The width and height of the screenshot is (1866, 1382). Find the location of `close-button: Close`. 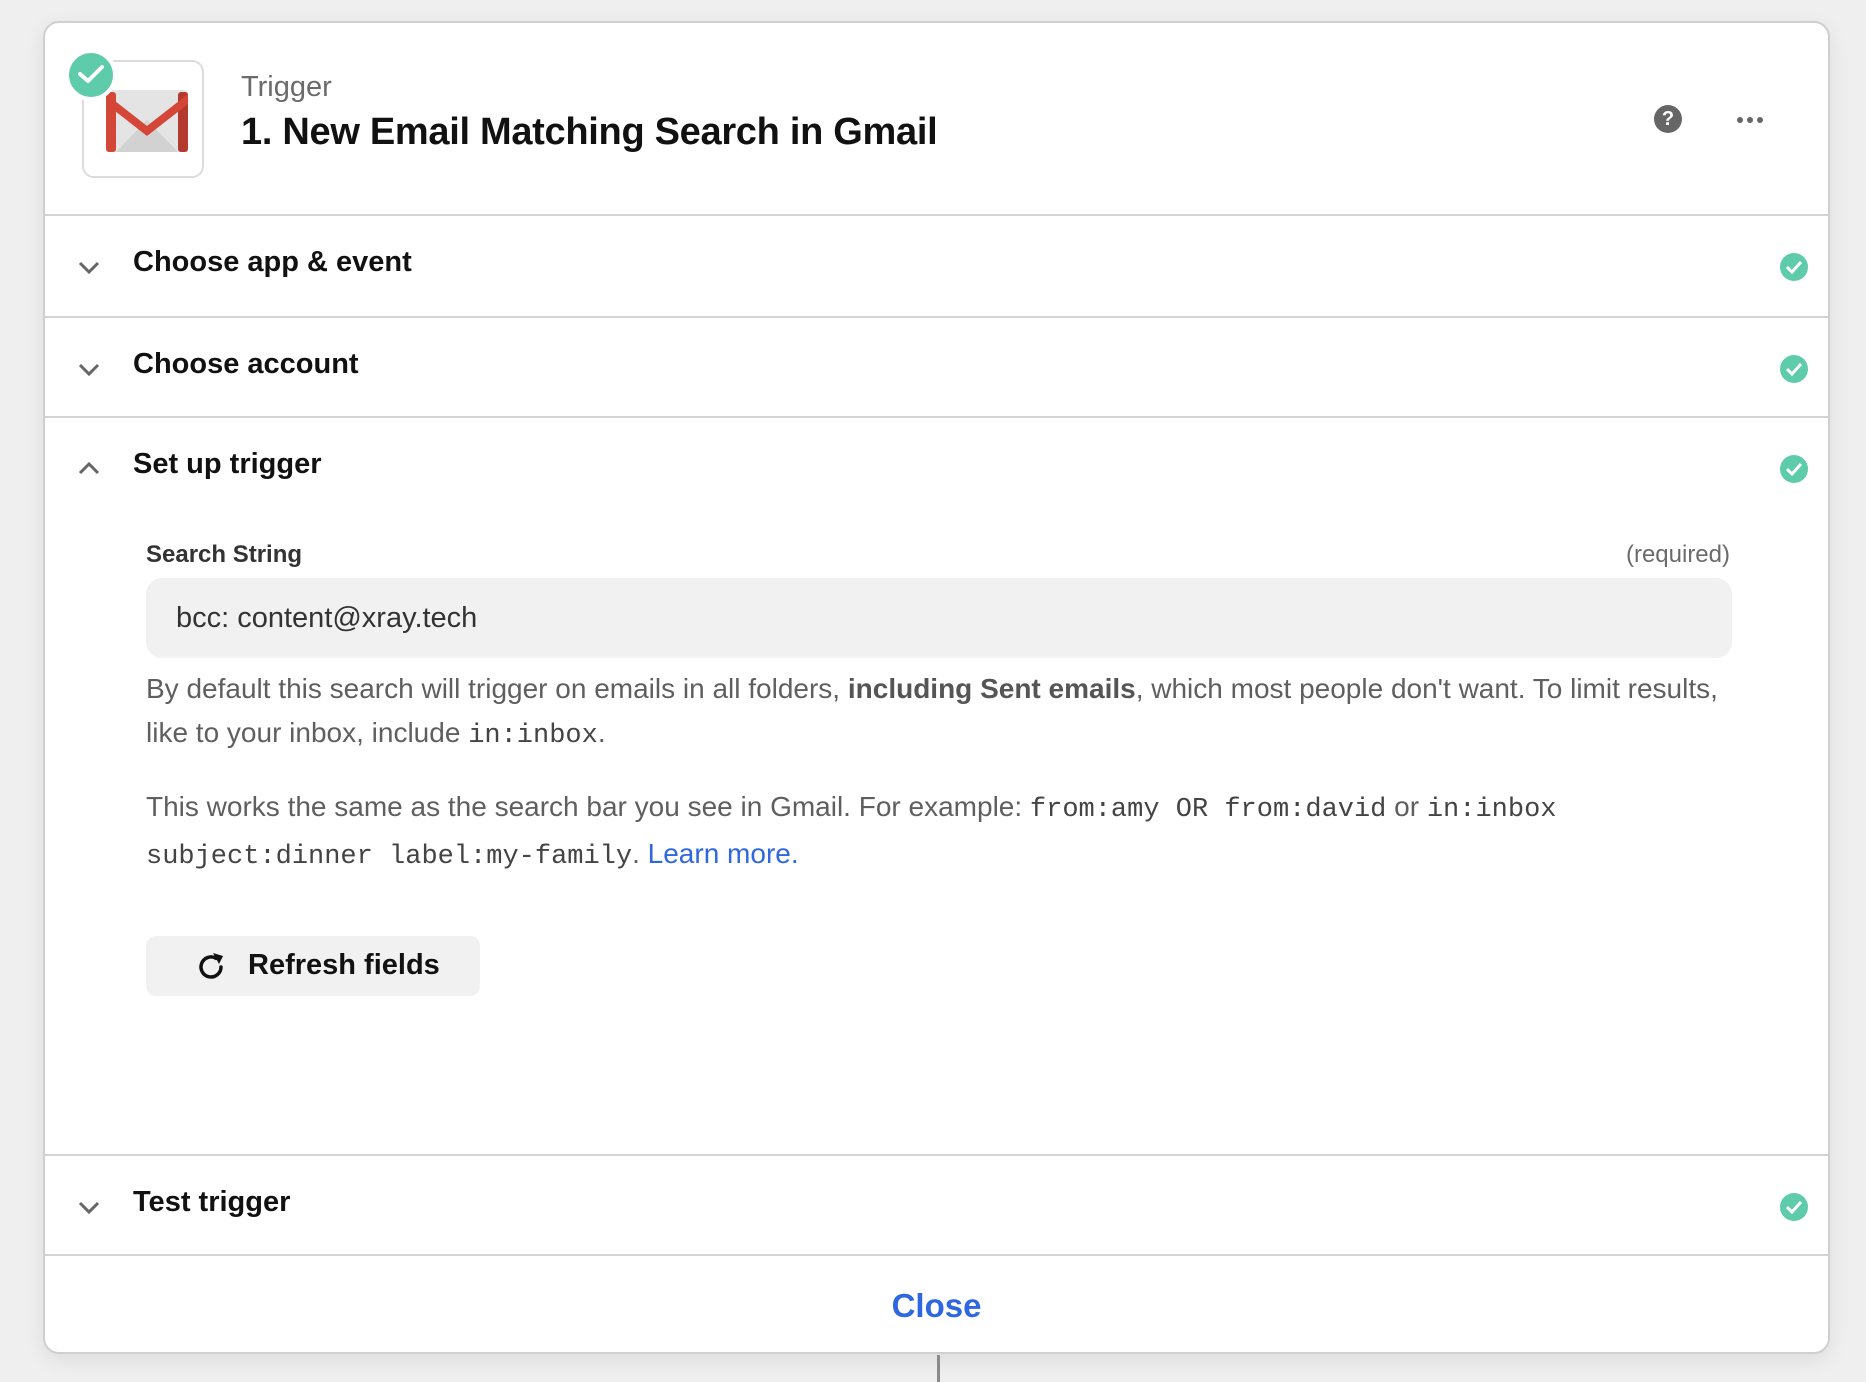

close-button: Close is located at coordinates (936, 1306).